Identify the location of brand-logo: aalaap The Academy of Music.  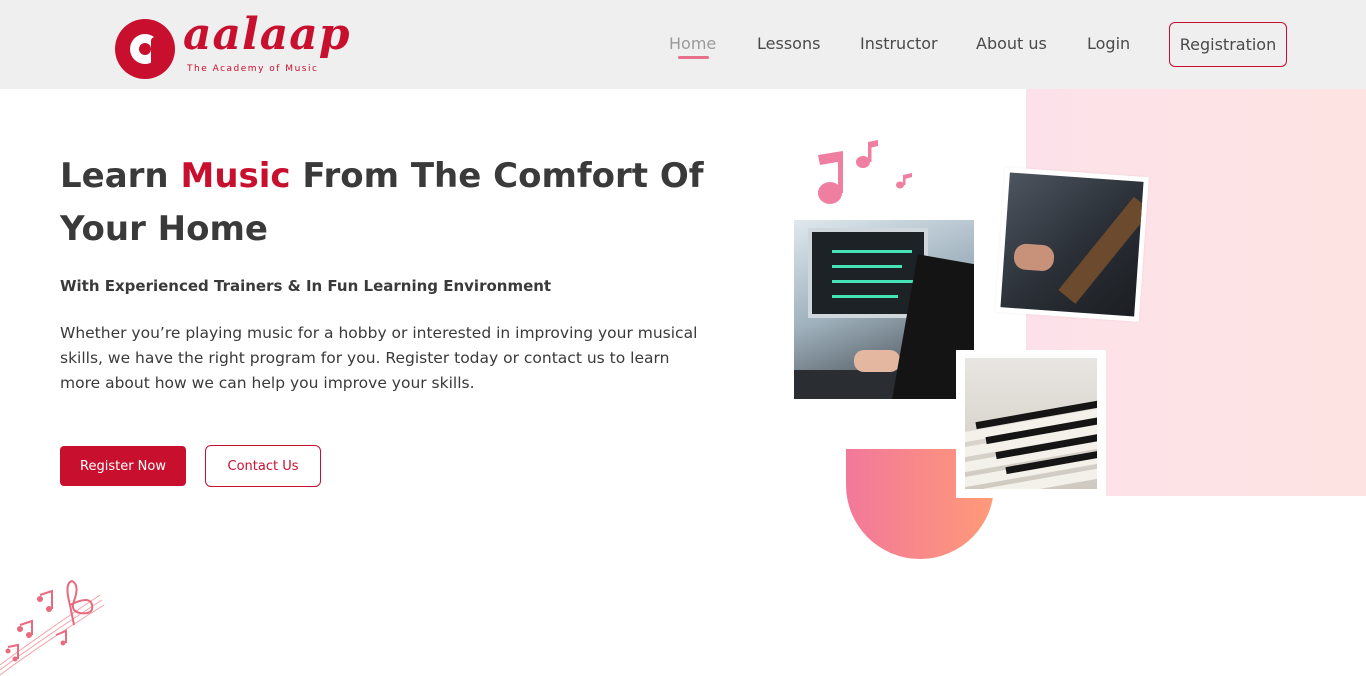
(235, 45).